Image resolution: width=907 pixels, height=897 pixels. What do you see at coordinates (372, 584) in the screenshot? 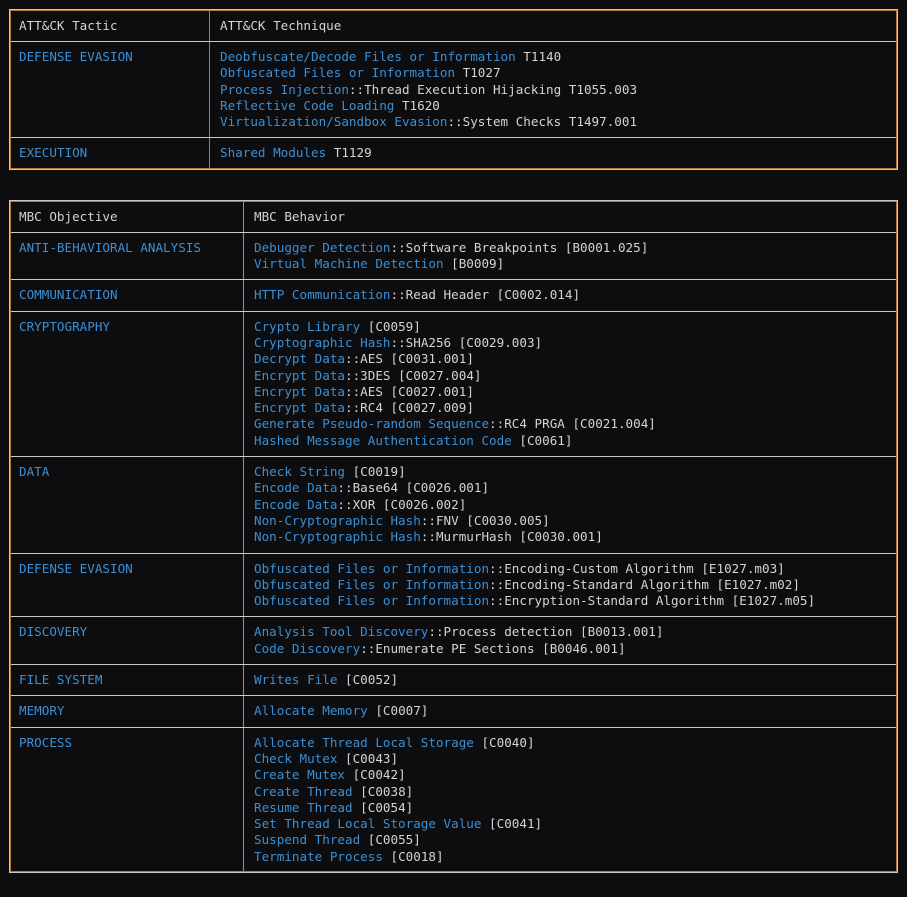
I see `mbc-behavior-name: Obfuscated Files or Information` at bounding box center [372, 584].